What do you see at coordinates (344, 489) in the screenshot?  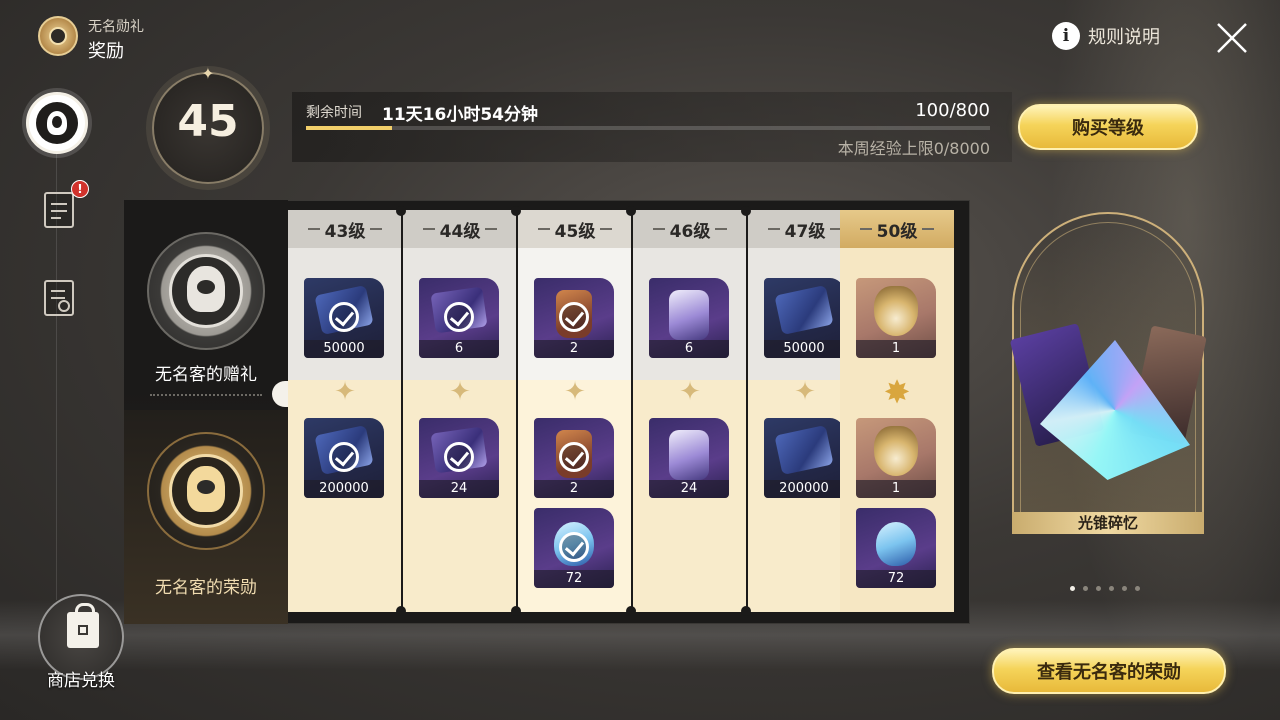 I see `item-quantity: 200000` at bounding box center [344, 489].